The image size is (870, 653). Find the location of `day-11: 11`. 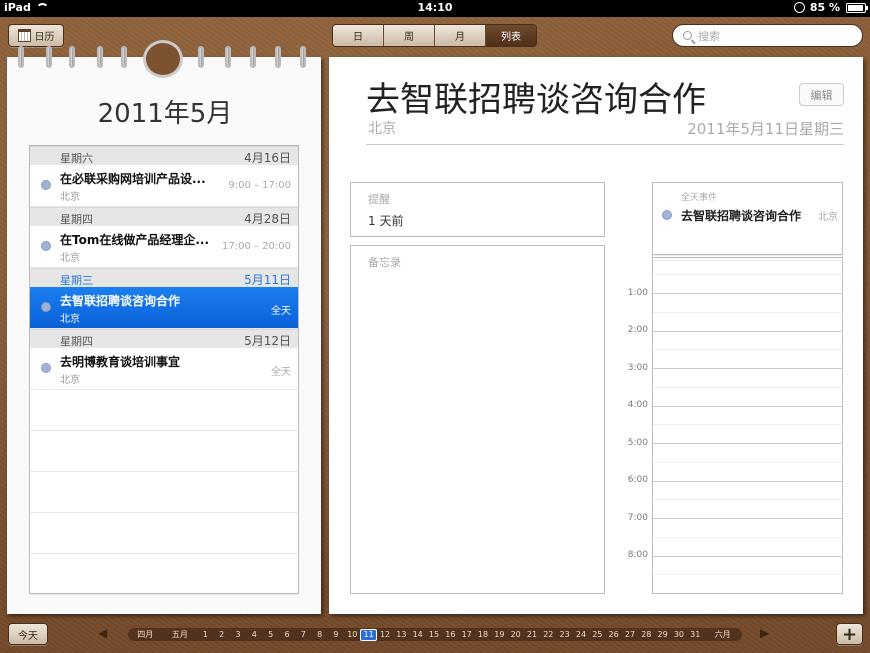

day-11: 11 is located at coordinates (368, 634).